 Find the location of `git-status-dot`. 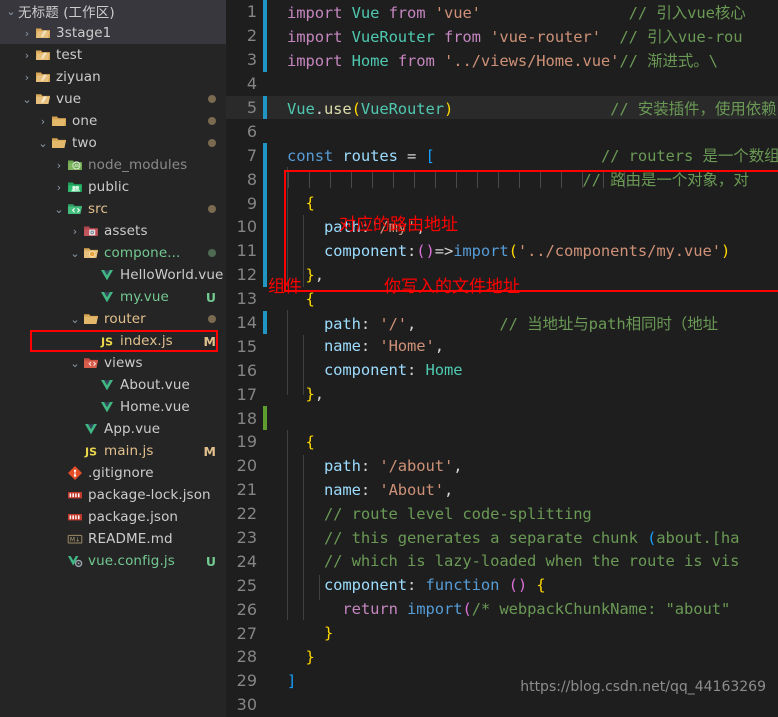

git-status-dot is located at coordinates (212, 121).